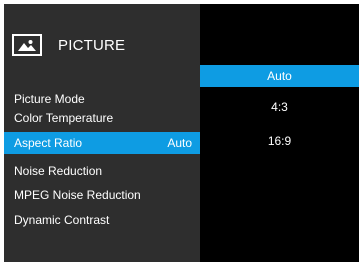 This screenshot has height=266, width=363. What do you see at coordinates (58, 171) in the screenshot?
I see `menu-item-label: Noise Reduction` at bounding box center [58, 171].